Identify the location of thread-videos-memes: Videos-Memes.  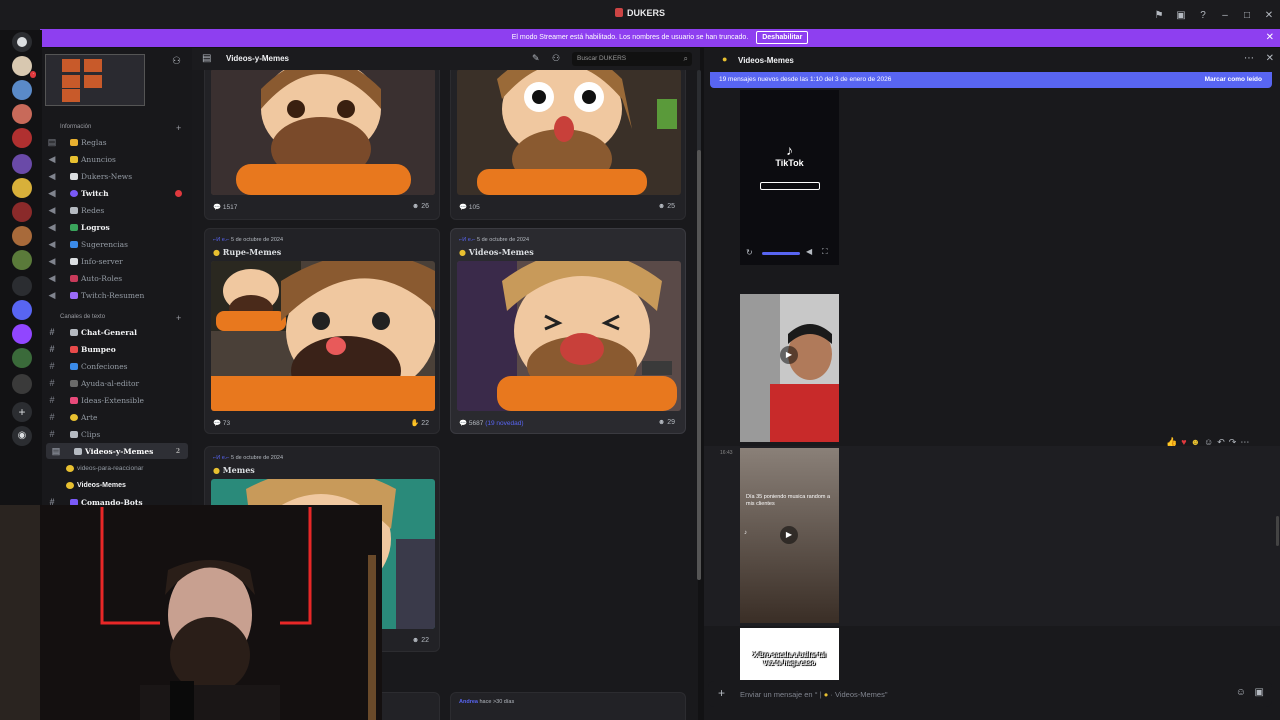
(116, 485).